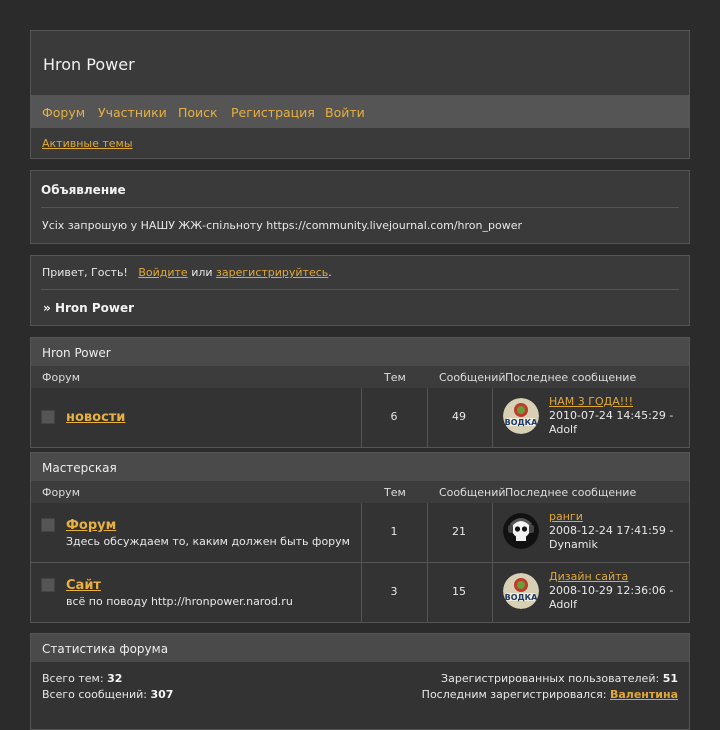 This screenshot has height=730, width=720. Describe the element at coordinates (459, 416) in the screenshot. I see `posts-count: 49` at that location.